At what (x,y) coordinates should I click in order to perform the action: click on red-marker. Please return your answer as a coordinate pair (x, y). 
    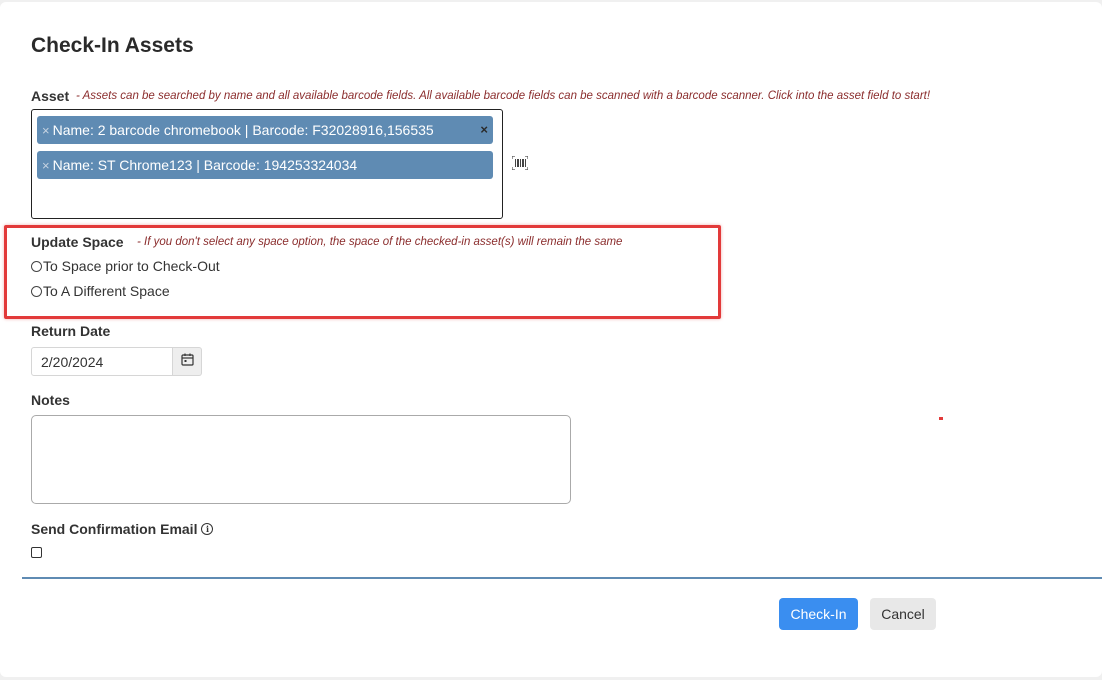
    Looking at the image, I should click on (941, 418).